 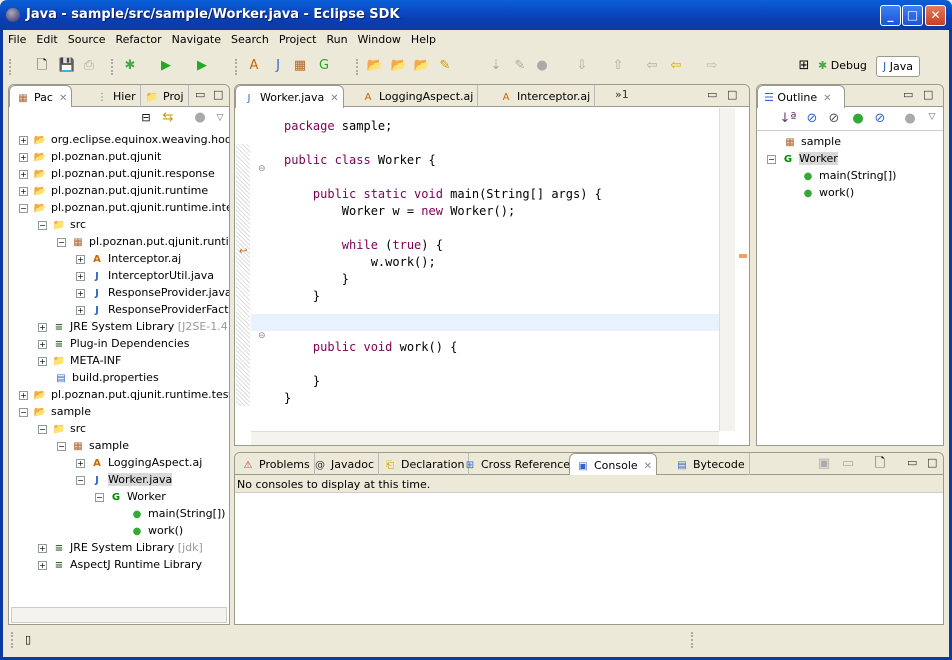 I want to click on open-perspective-icon: ⊞, so click(x=804, y=66).